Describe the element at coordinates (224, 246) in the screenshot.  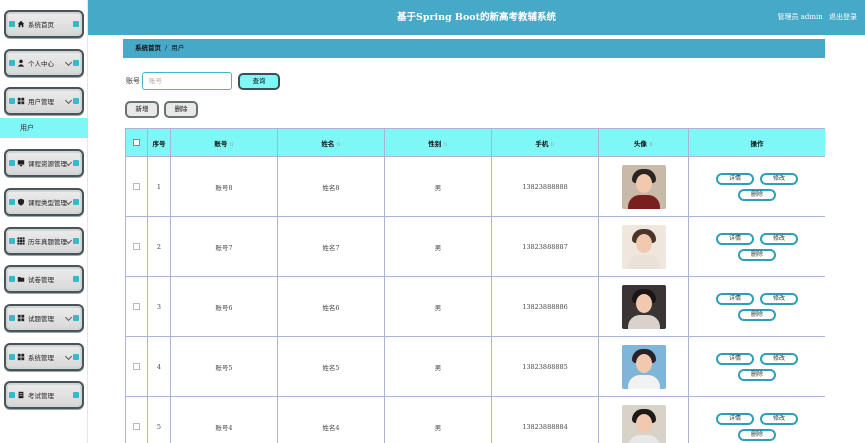
I see `cell-account: 账号7` at that location.